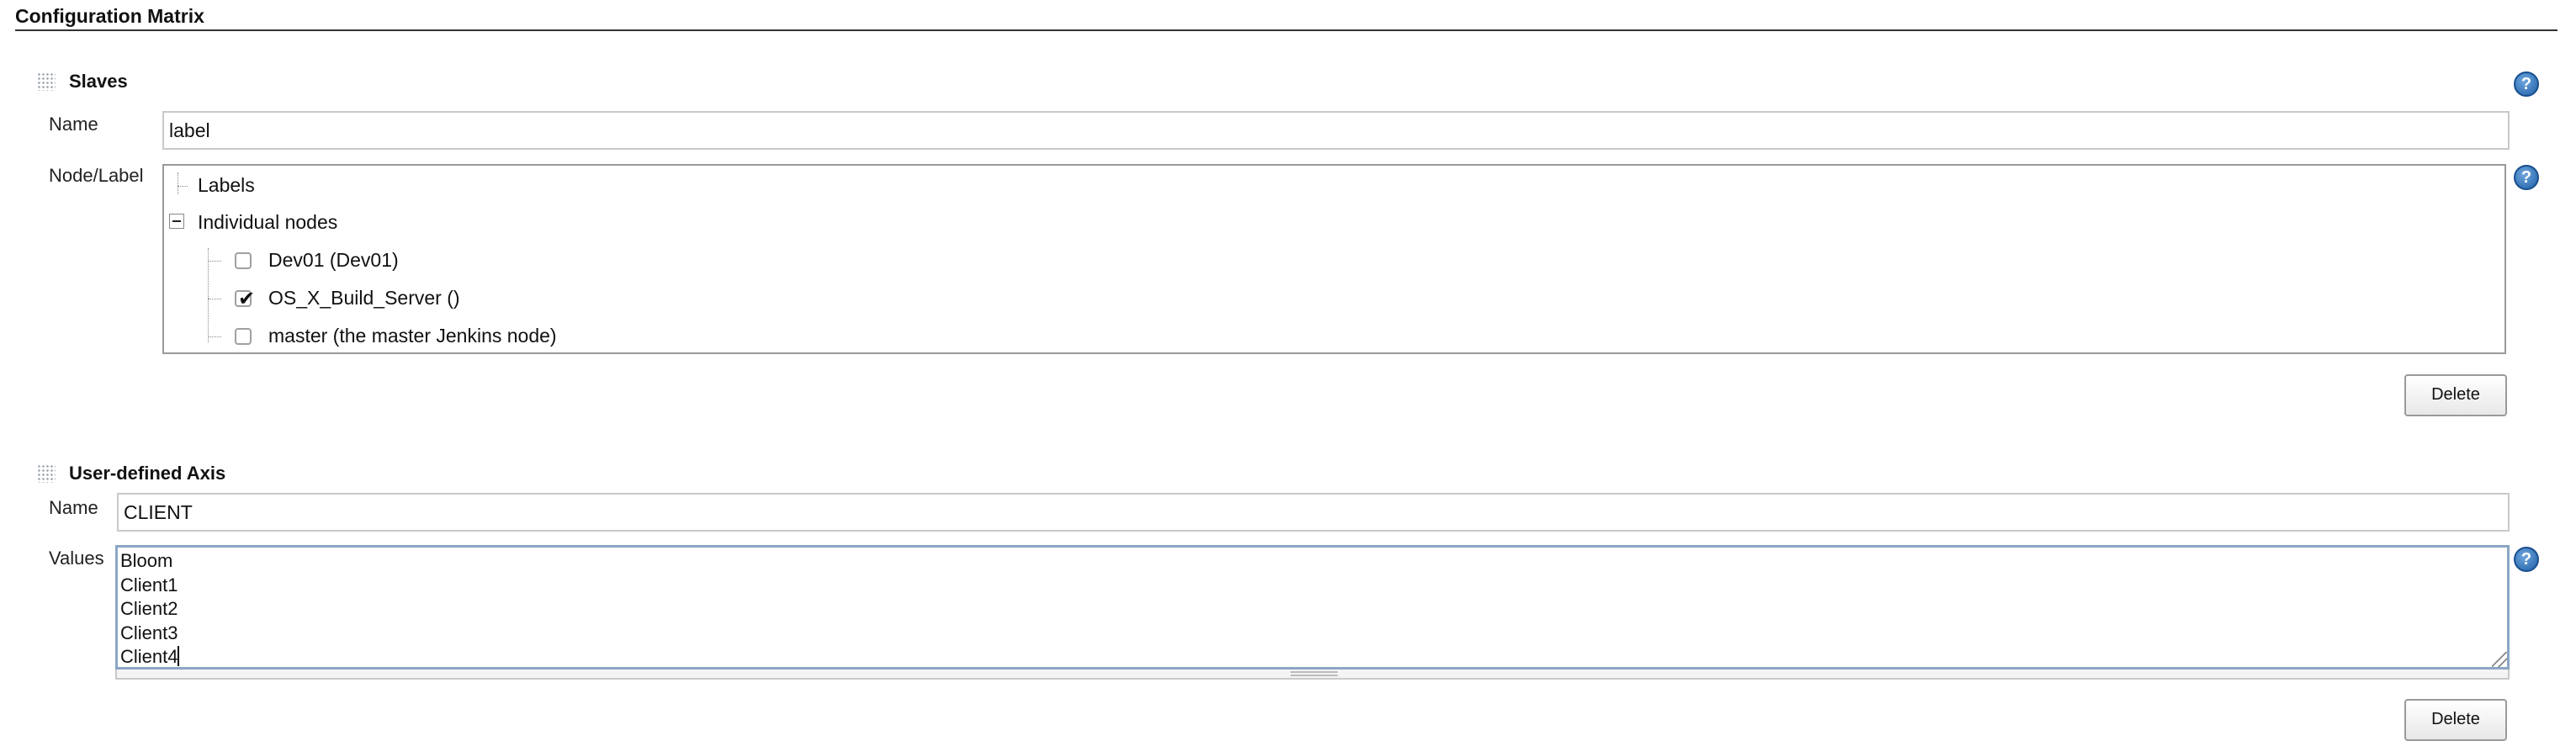 Image resolution: width=2576 pixels, height=741 pixels. I want to click on slaves-name-label: Name, so click(73, 124).